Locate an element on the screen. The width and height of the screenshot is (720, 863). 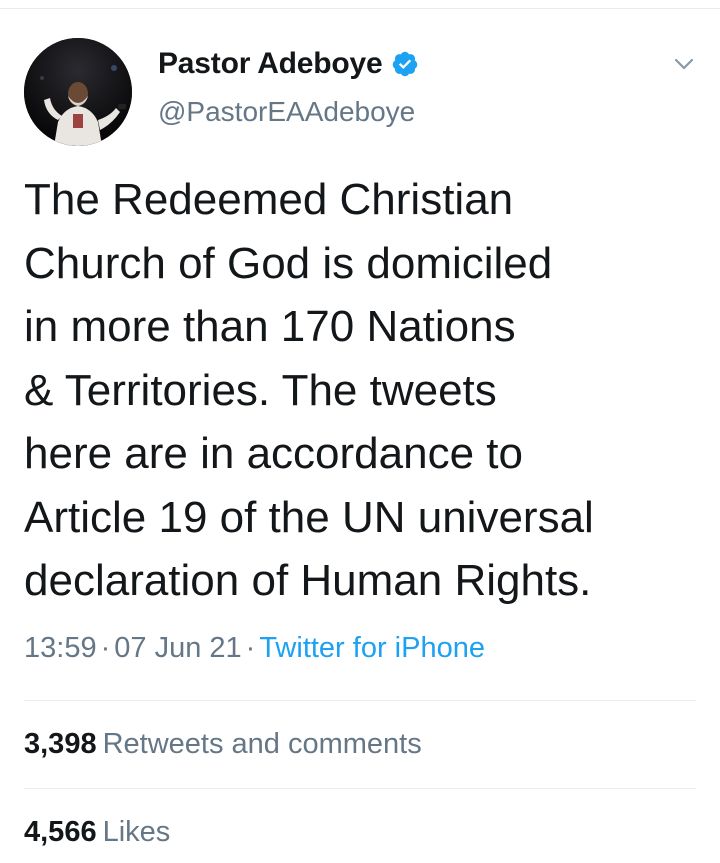
chevron-down-icon is located at coordinates (684, 64).